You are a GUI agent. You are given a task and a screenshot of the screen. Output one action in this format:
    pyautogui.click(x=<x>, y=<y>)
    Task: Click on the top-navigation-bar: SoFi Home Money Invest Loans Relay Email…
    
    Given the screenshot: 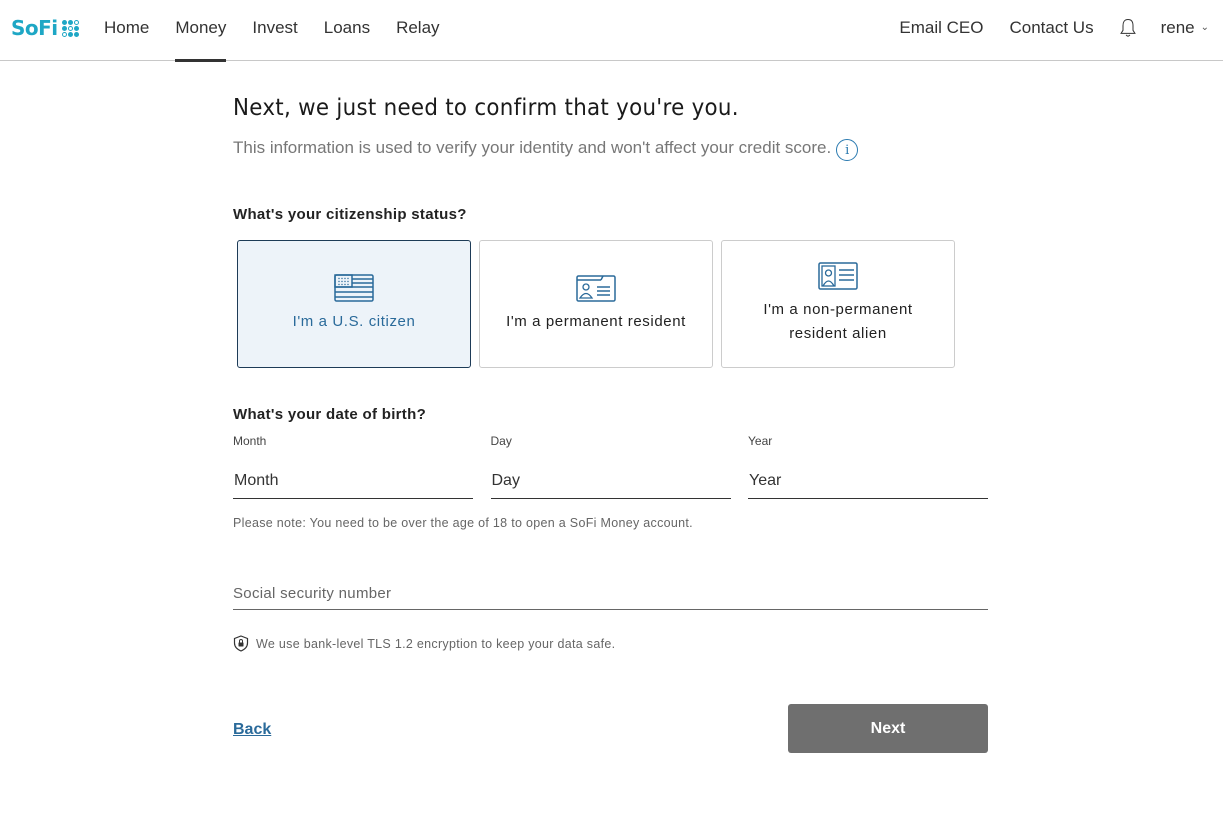 What is the action you would take?
    pyautogui.click(x=611, y=31)
    